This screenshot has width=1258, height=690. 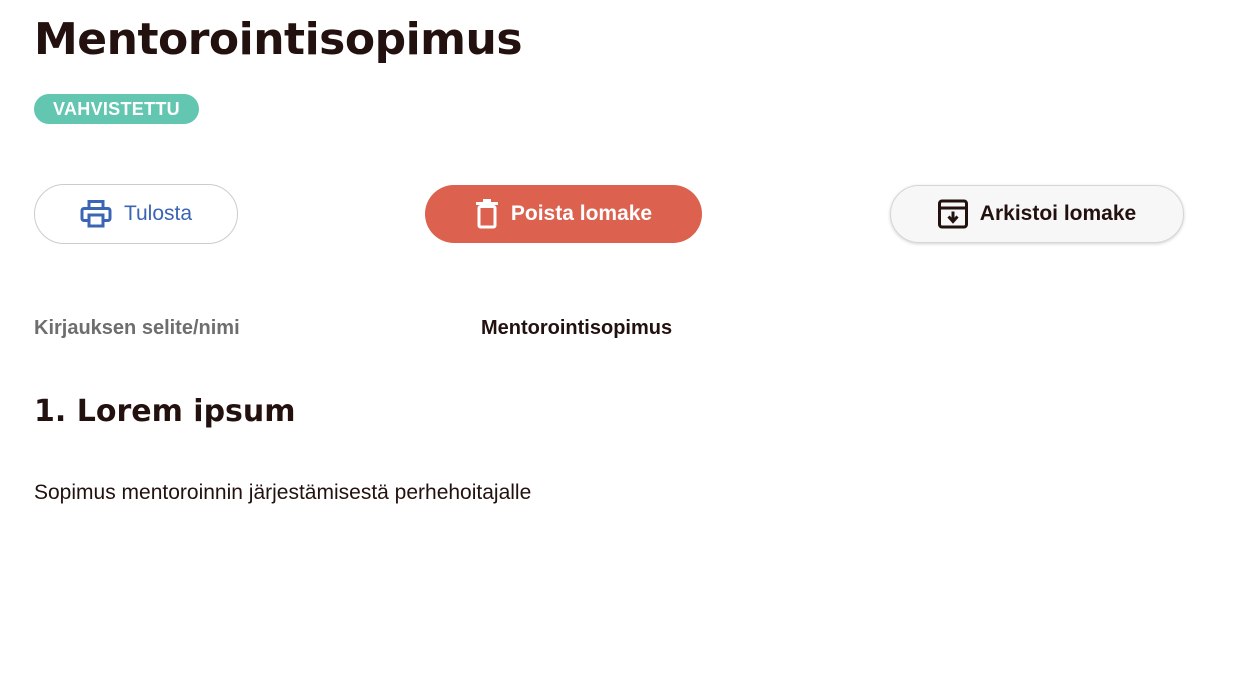 I want to click on status-badge: VAHVISTETTU, so click(x=116, y=109).